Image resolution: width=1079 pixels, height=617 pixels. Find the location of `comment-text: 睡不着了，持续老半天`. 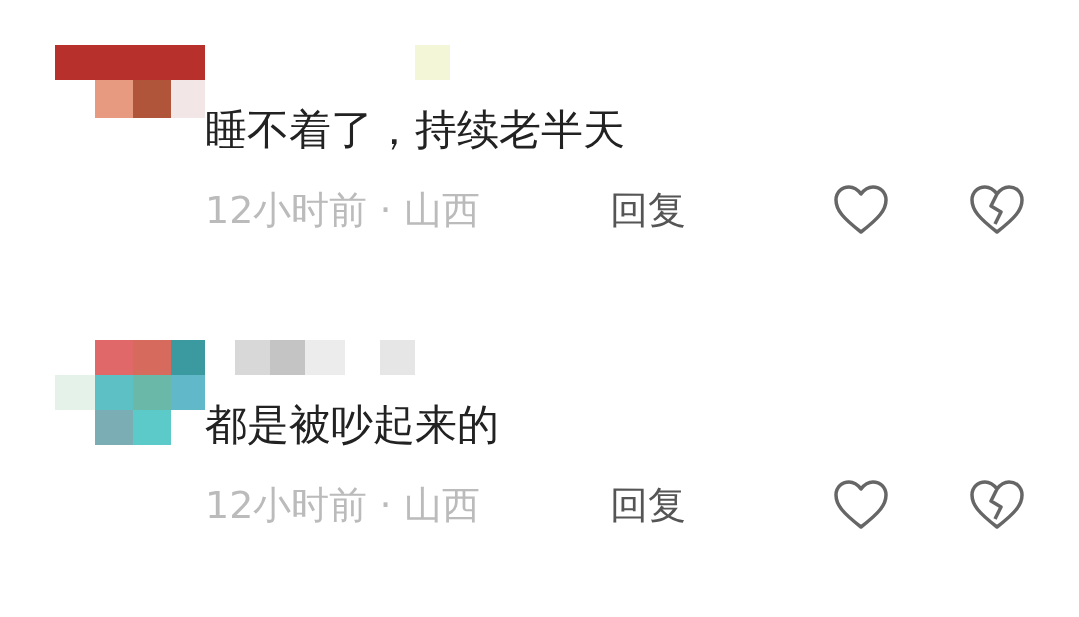

comment-text: 睡不着了，持续老半天 is located at coordinates (415, 130).